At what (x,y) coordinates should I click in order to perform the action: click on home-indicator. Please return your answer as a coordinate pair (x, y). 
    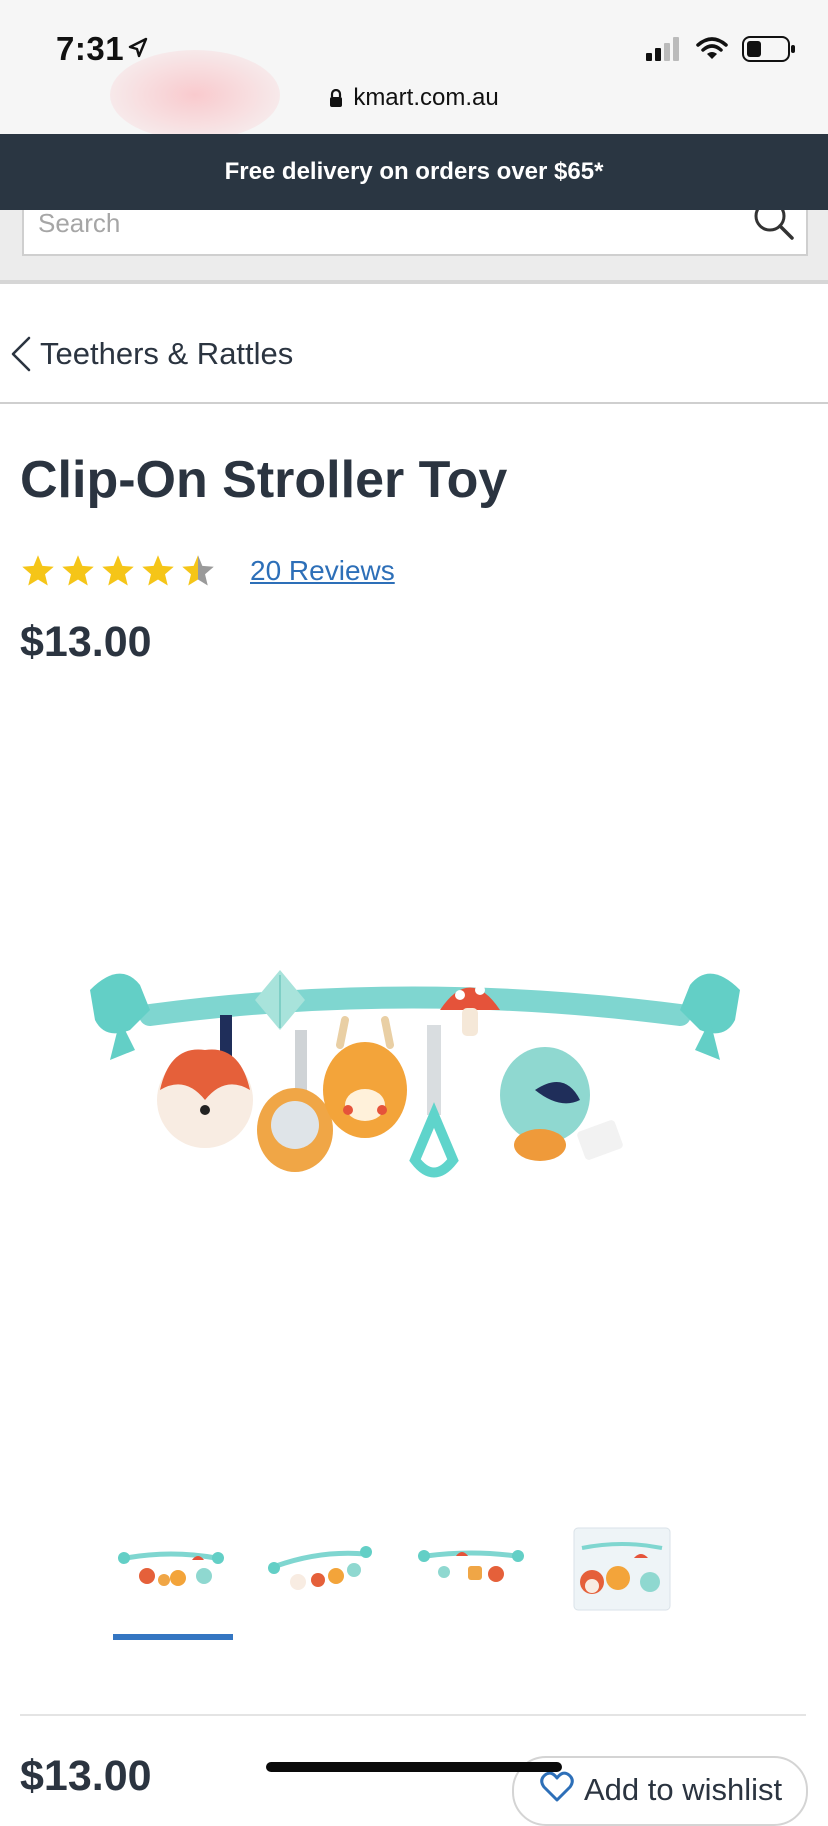
    Looking at the image, I should click on (414, 1767).